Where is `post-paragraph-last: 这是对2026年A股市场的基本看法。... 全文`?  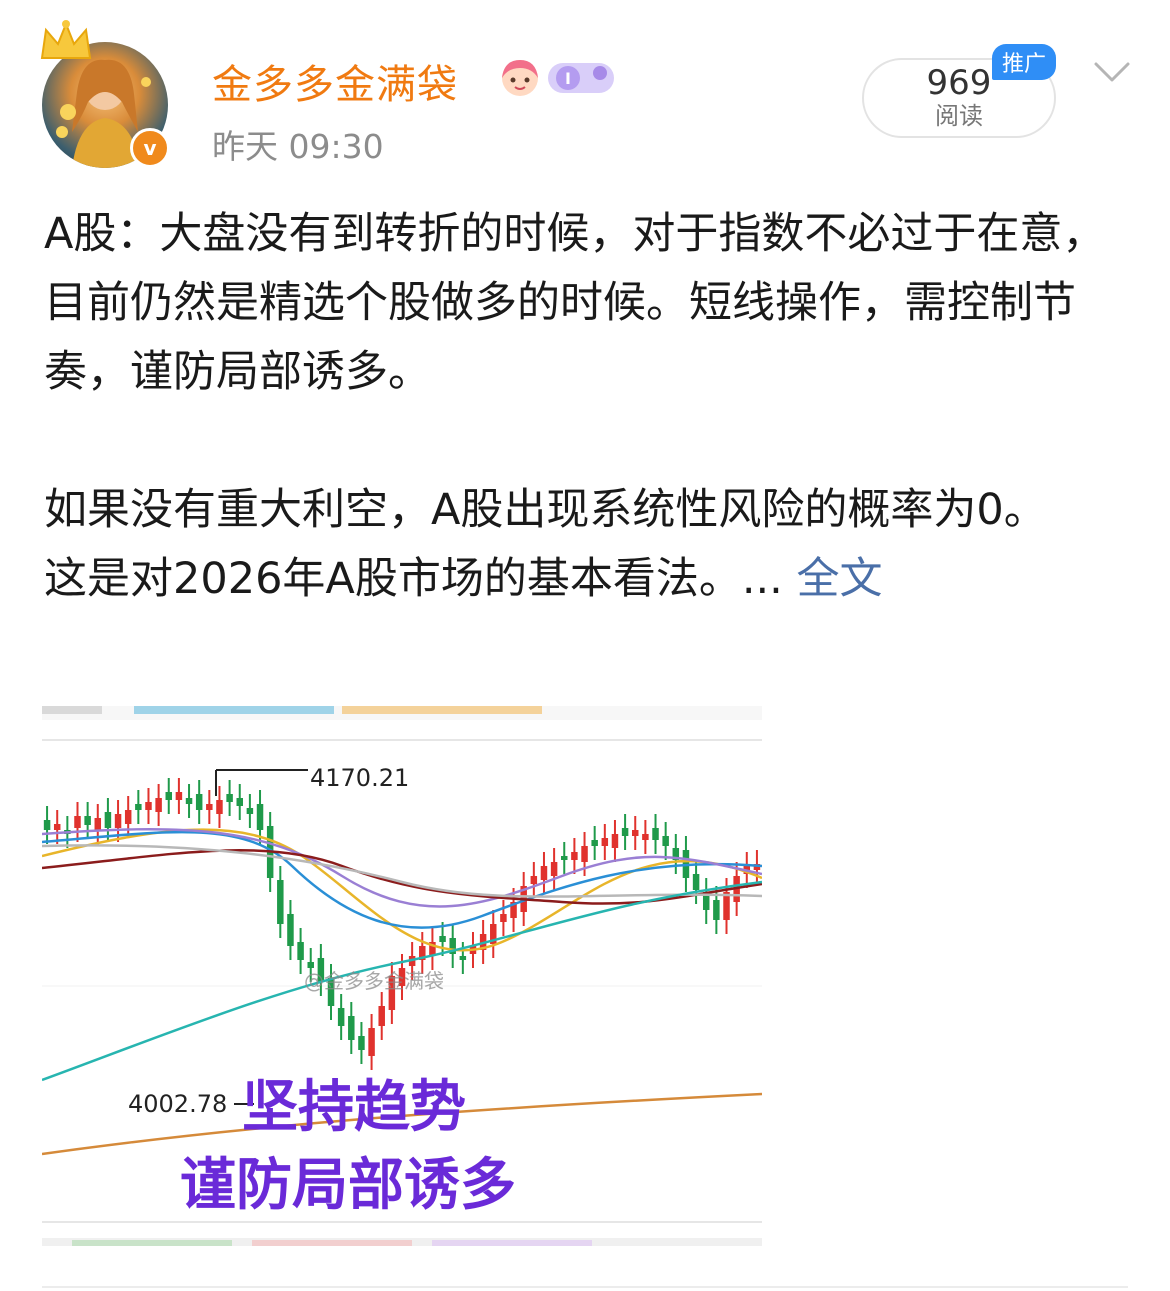 post-paragraph-last: 这是对2026年A股市场的基本看法。... 全文 is located at coordinates (584, 579).